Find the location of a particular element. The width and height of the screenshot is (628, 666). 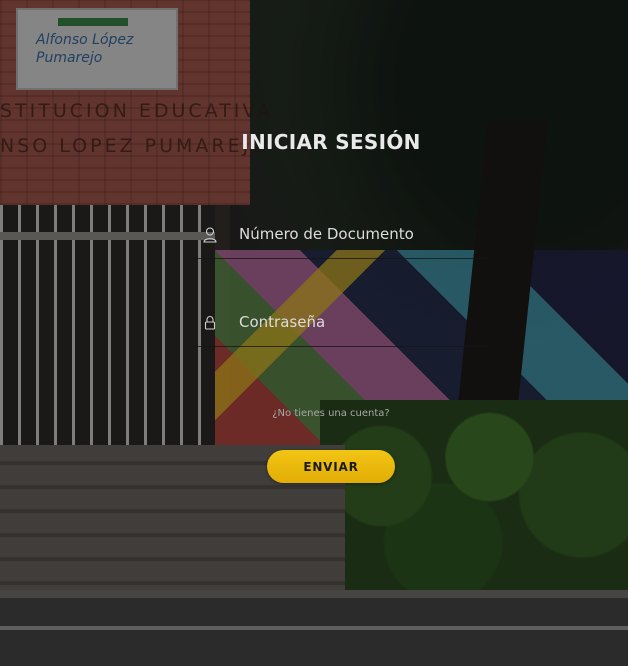

signup-link: ¿No tienes una cuenta? is located at coordinates (314, 413).